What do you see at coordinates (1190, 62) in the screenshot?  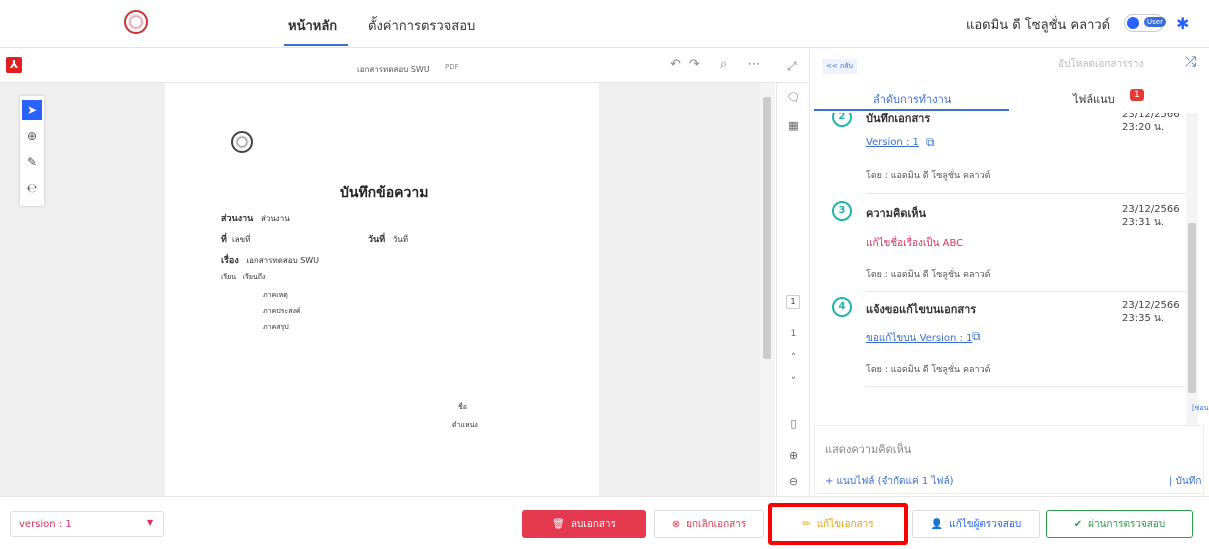 I see `shuffle-icon: ⤮` at bounding box center [1190, 62].